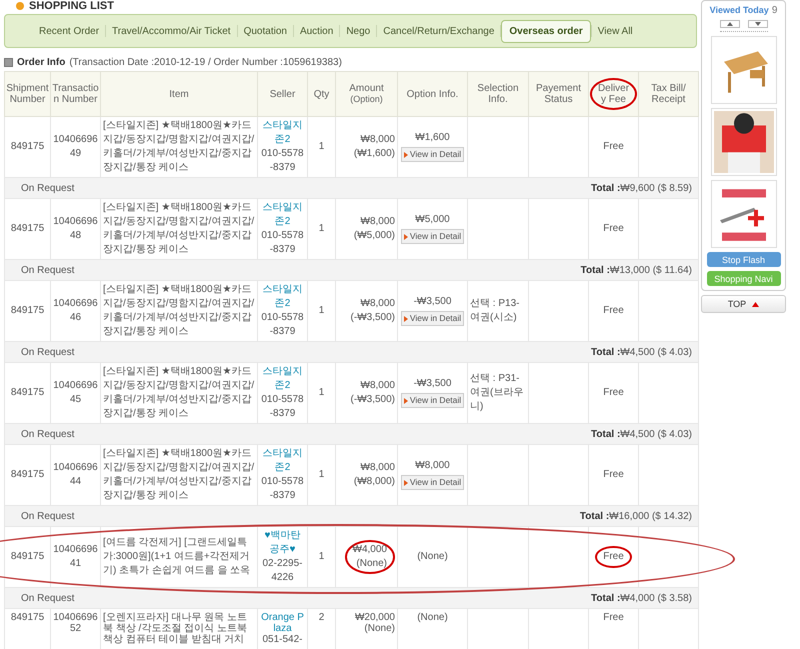  What do you see at coordinates (27, 94) in the screenshot?
I see `column-header: Shipment Number` at bounding box center [27, 94].